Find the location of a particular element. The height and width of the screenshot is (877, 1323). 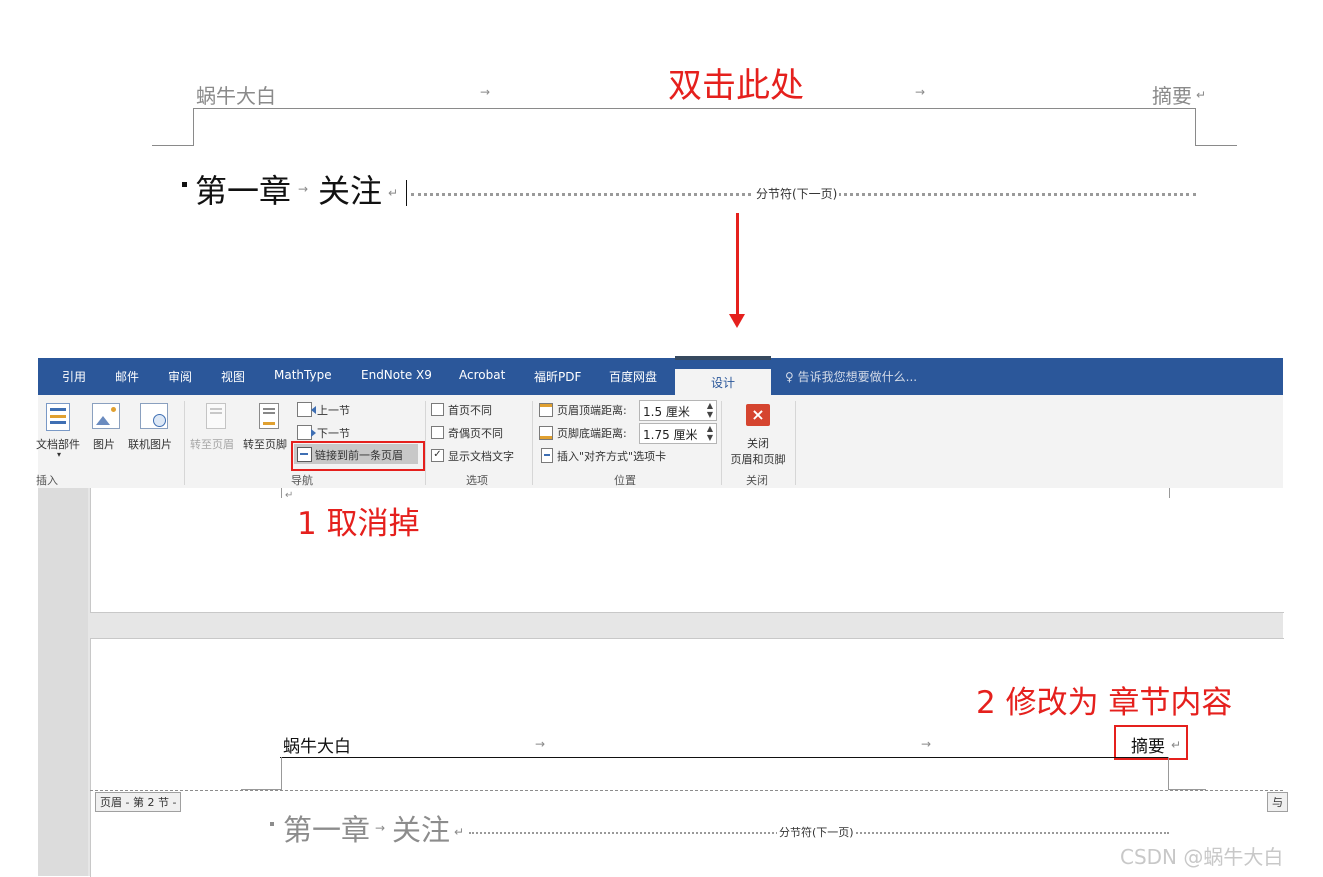

crop-mark-right is located at coordinates (1195, 127).